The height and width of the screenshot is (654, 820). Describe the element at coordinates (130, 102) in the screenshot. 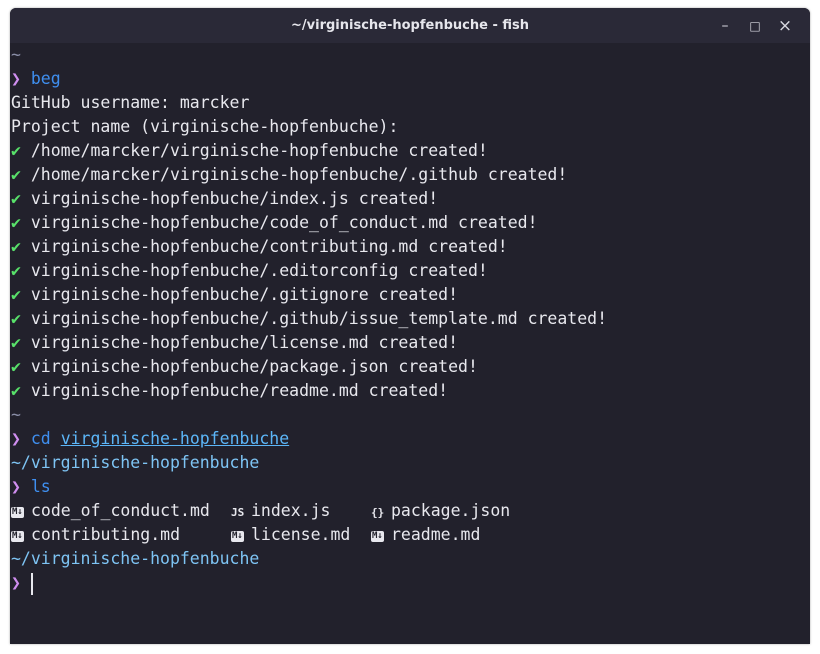

I see `output-line: GitHub username: marcker` at that location.